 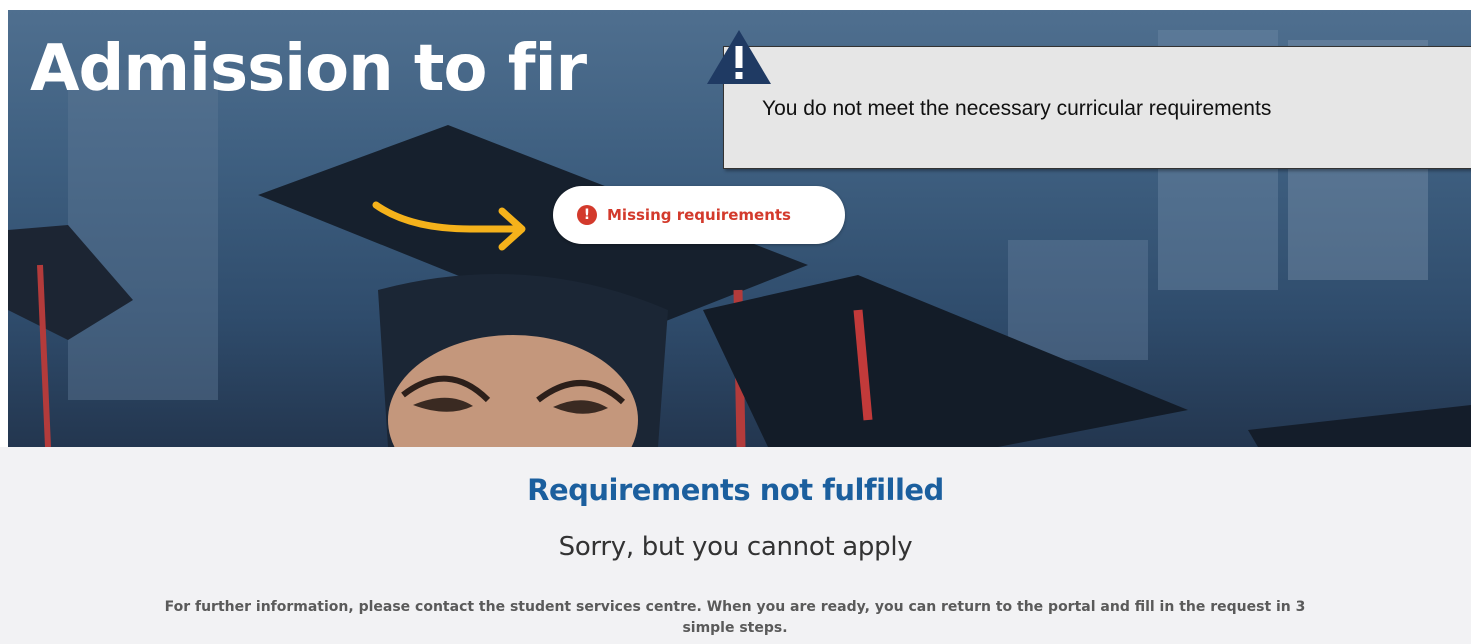 What do you see at coordinates (308, 69) in the screenshot?
I see `hero-title: Admission to fir` at bounding box center [308, 69].